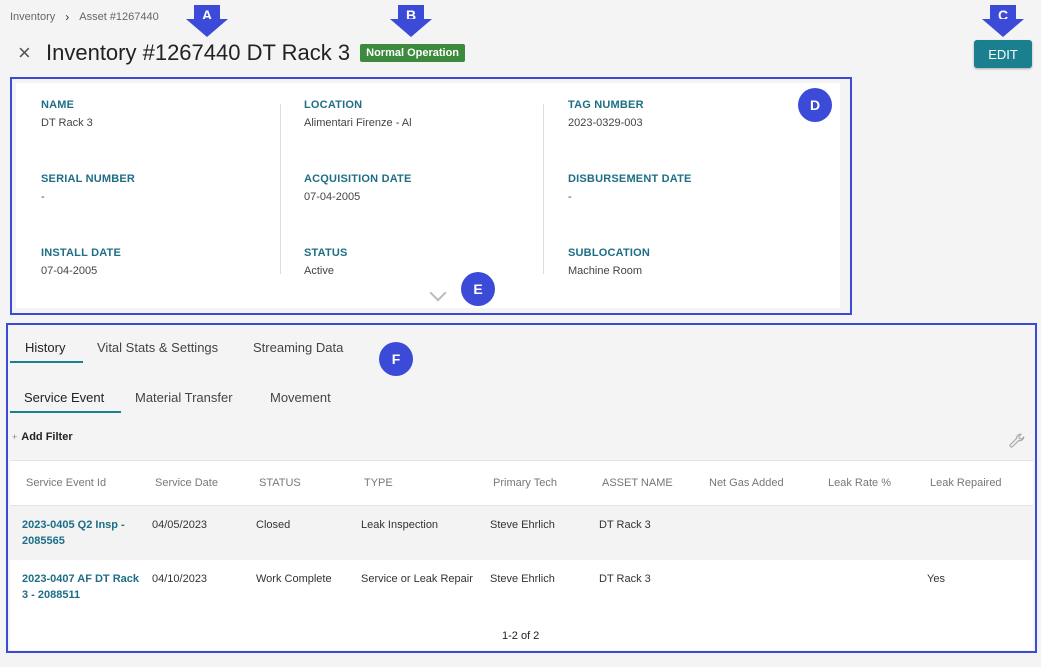 The image size is (1041, 667). What do you see at coordinates (525, 483) in the screenshot?
I see `column-header-primary-tech: Primary Tech` at bounding box center [525, 483].